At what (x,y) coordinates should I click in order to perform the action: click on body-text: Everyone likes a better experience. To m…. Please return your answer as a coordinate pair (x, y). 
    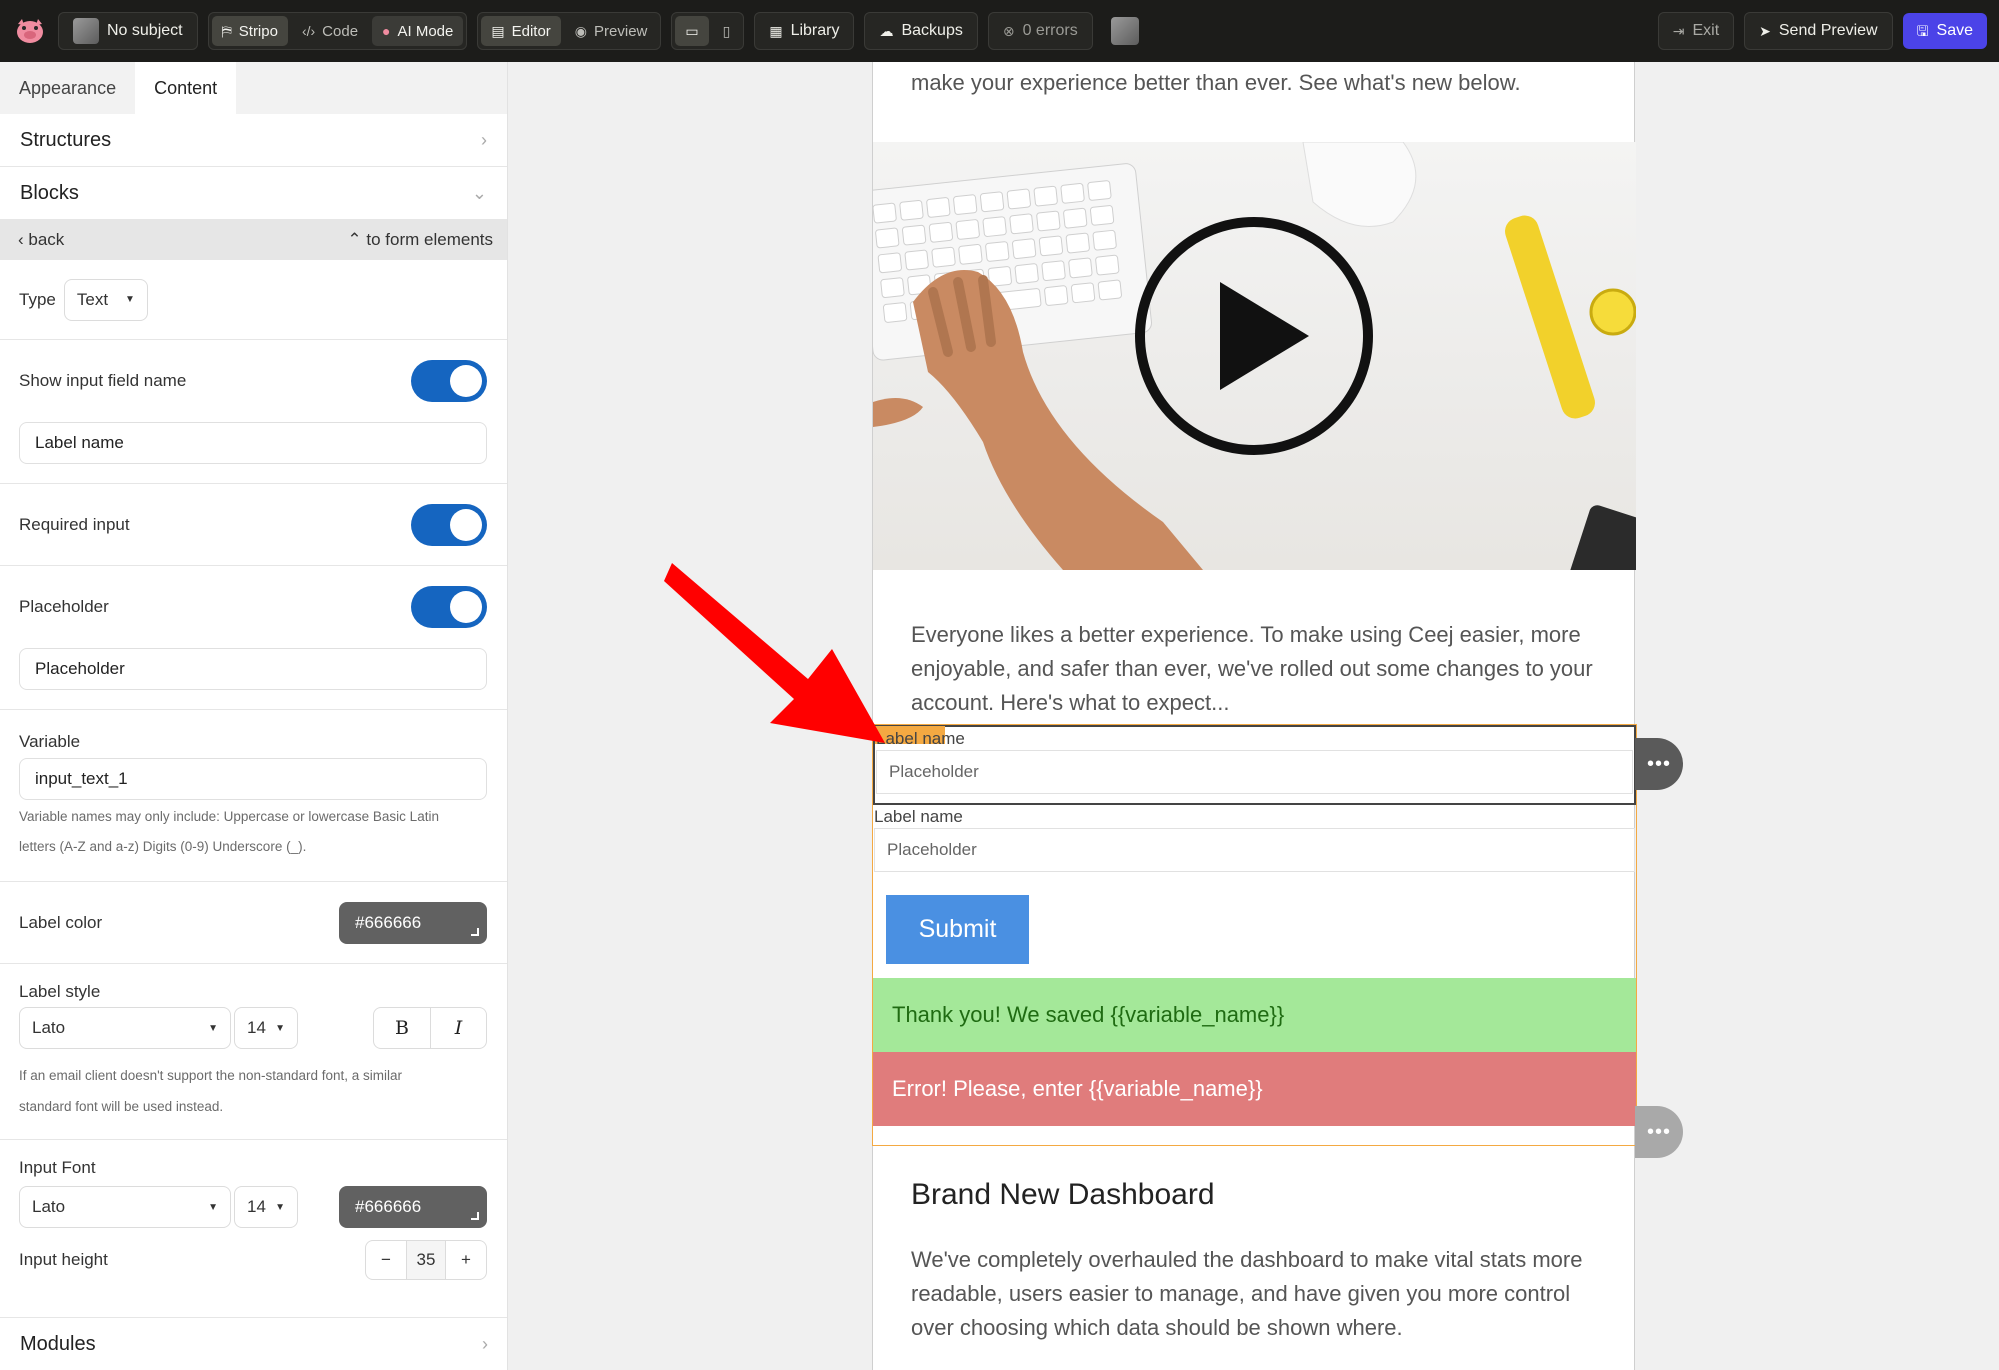
    Looking at the image, I should click on (1261, 669).